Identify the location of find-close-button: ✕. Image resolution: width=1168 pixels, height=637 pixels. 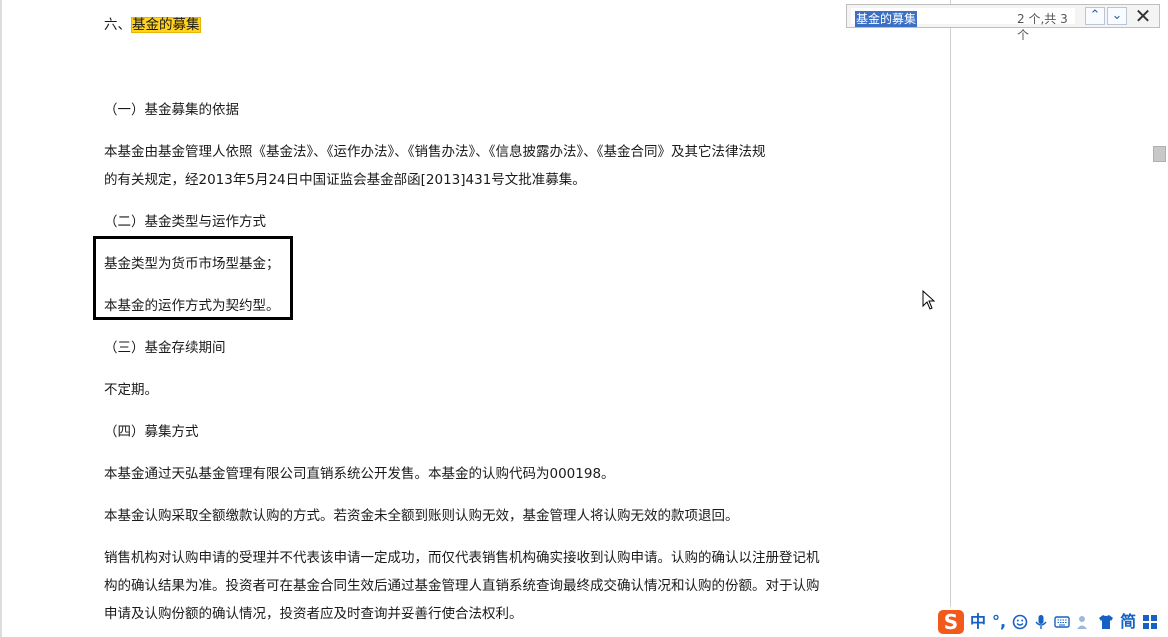
(1143, 16).